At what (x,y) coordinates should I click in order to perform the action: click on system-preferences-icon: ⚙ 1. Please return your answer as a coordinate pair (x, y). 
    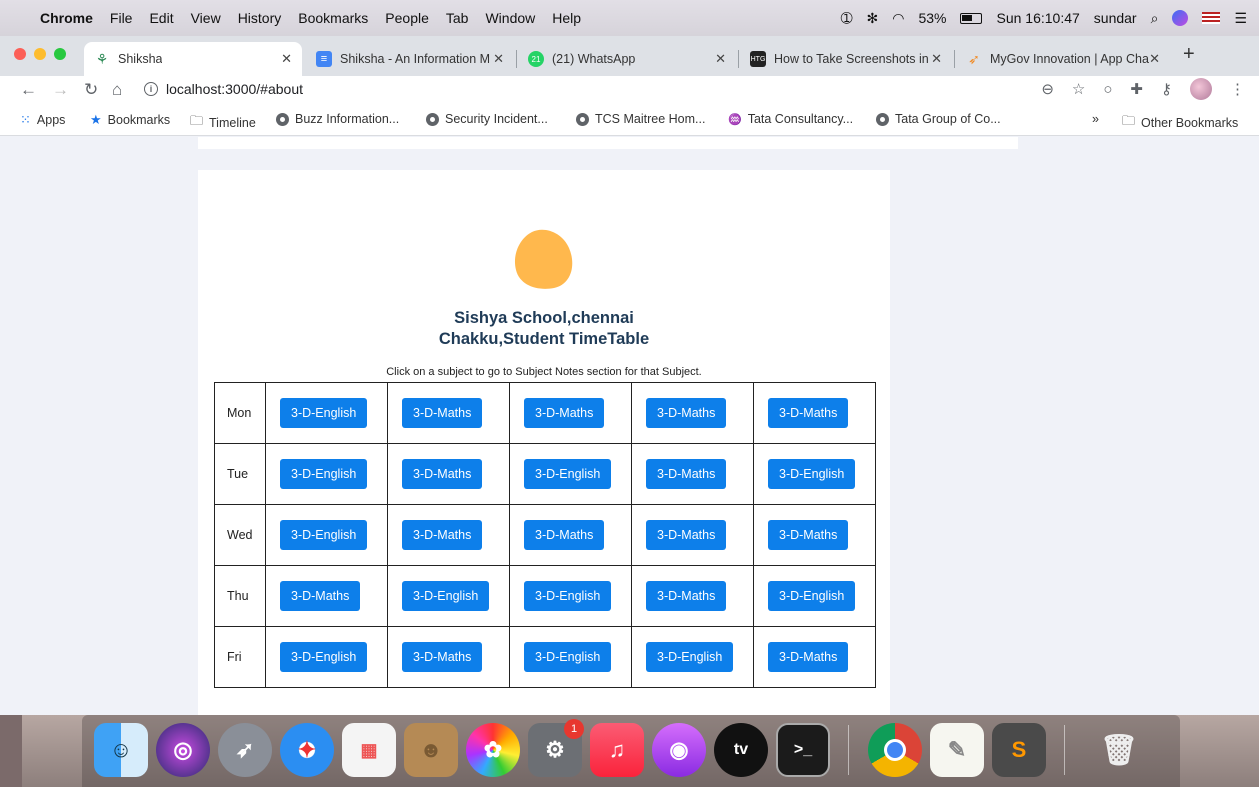
    Looking at the image, I should click on (556, 748).